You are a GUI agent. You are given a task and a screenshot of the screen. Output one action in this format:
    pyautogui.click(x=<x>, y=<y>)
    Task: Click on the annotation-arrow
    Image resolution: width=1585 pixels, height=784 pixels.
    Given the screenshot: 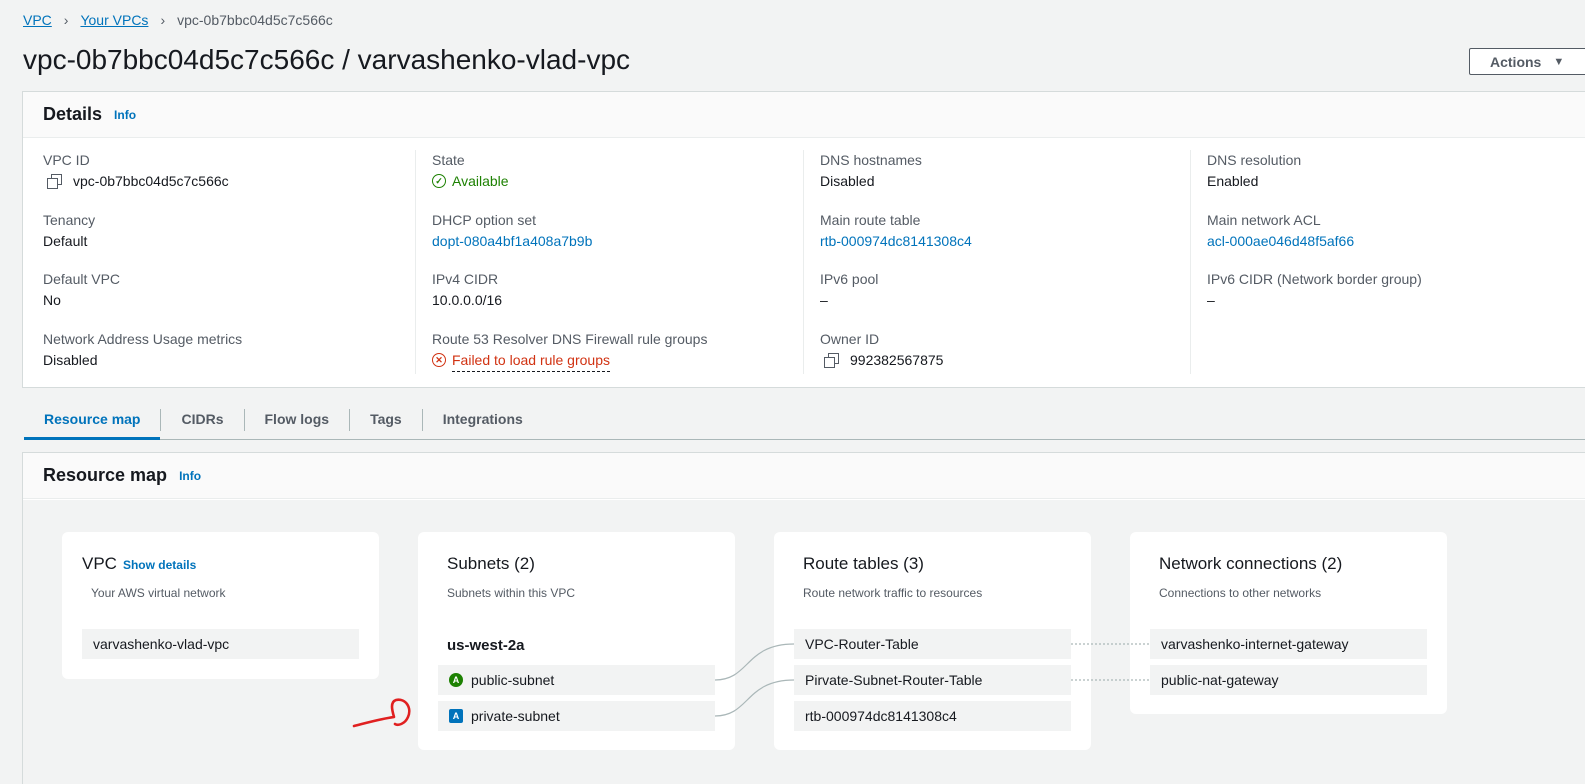 What is the action you would take?
    pyautogui.click(x=381, y=713)
    